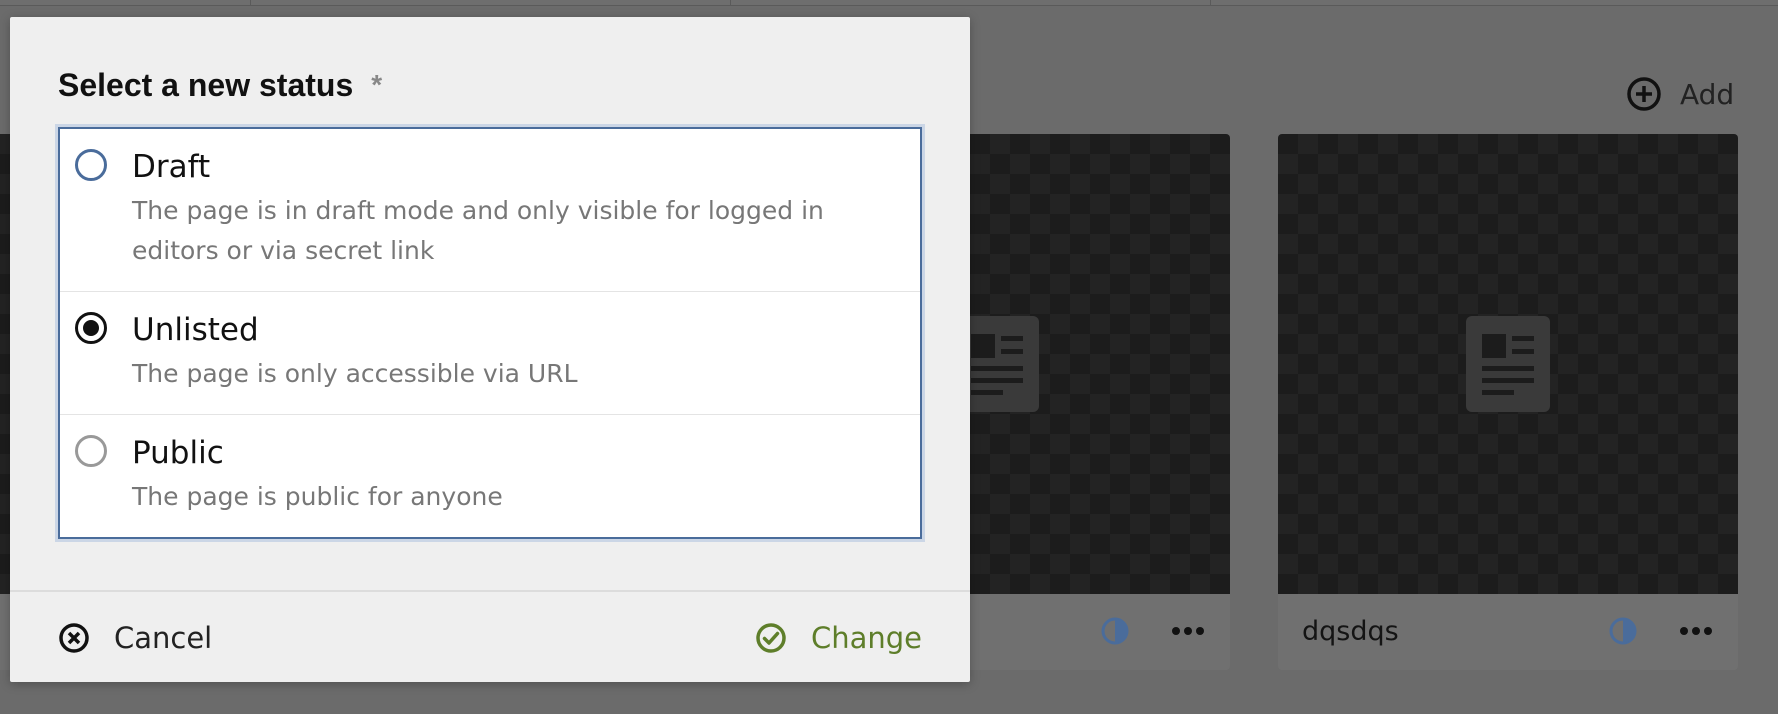 This screenshot has height=714, width=1778. What do you see at coordinates (91, 451) in the screenshot?
I see `radio-public` at bounding box center [91, 451].